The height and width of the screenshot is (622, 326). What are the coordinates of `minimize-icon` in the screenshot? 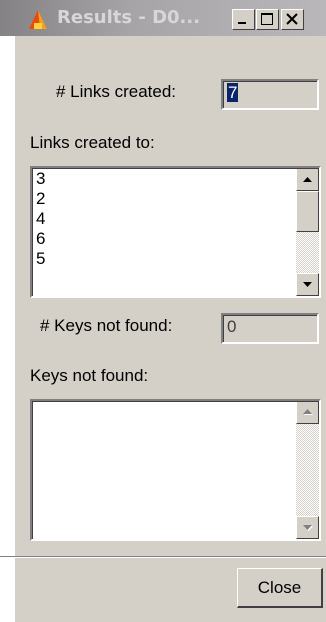 It's located at (242, 23).